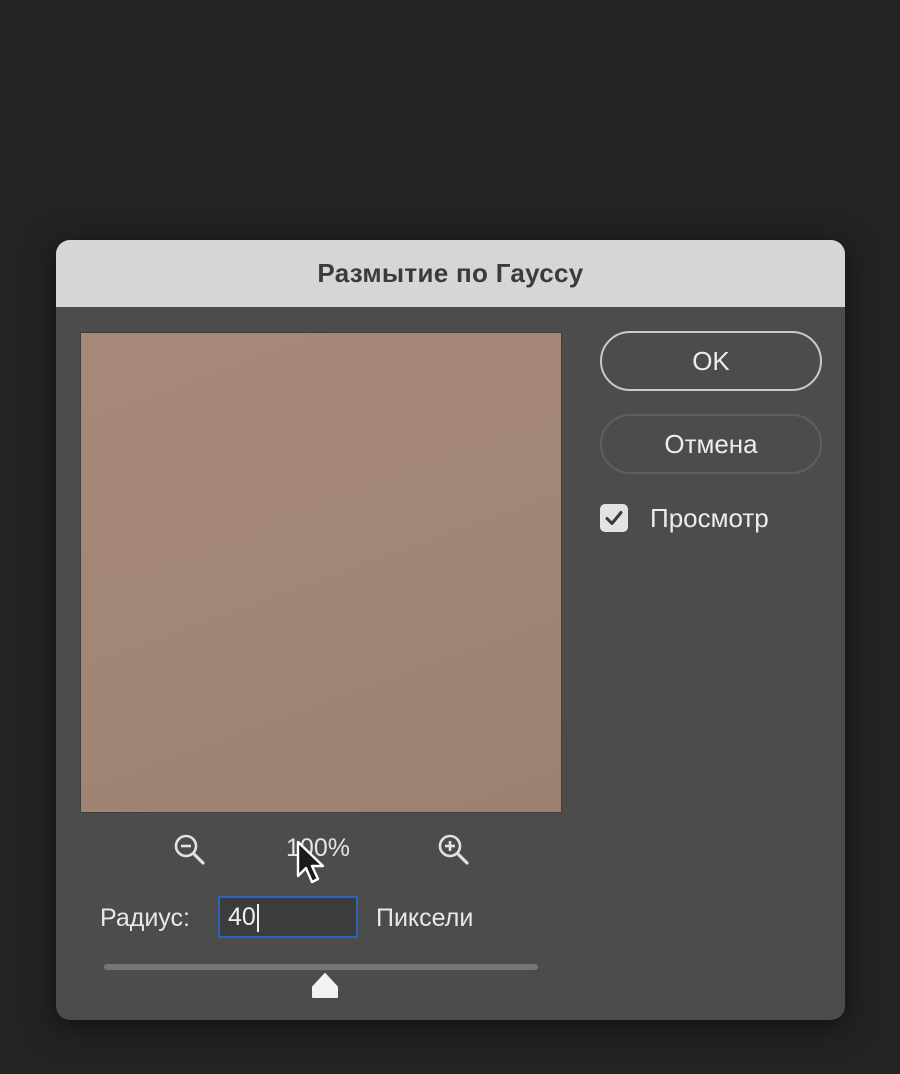 Image resolution: width=900 pixels, height=1074 pixels. What do you see at coordinates (311, 862) in the screenshot?
I see `mouse-cursor-icon` at bounding box center [311, 862].